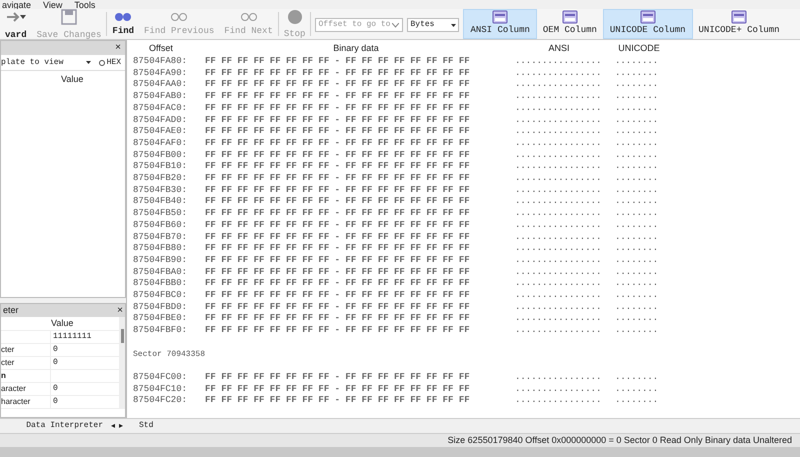 The width and height of the screenshot is (800, 457). Describe the element at coordinates (569, 24) in the screenshot. I see `column-toggle: OEM Column` at that location.